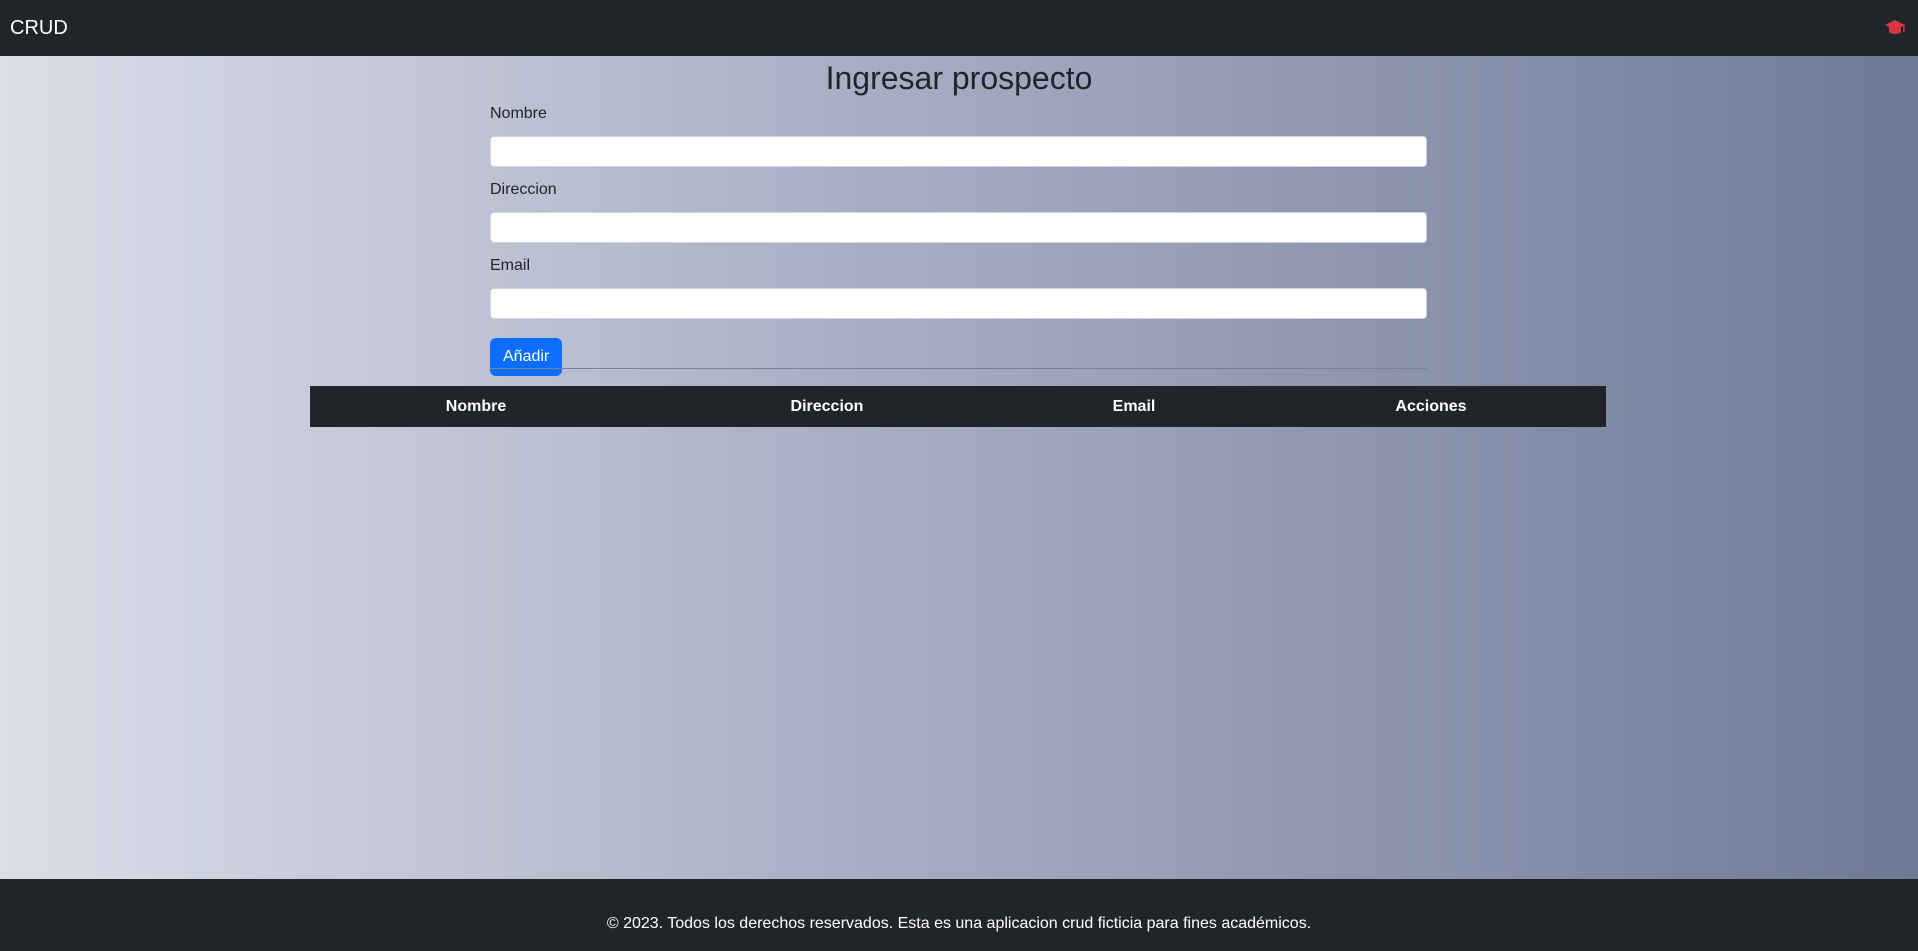  I want to click on divider, so click(958, 368).